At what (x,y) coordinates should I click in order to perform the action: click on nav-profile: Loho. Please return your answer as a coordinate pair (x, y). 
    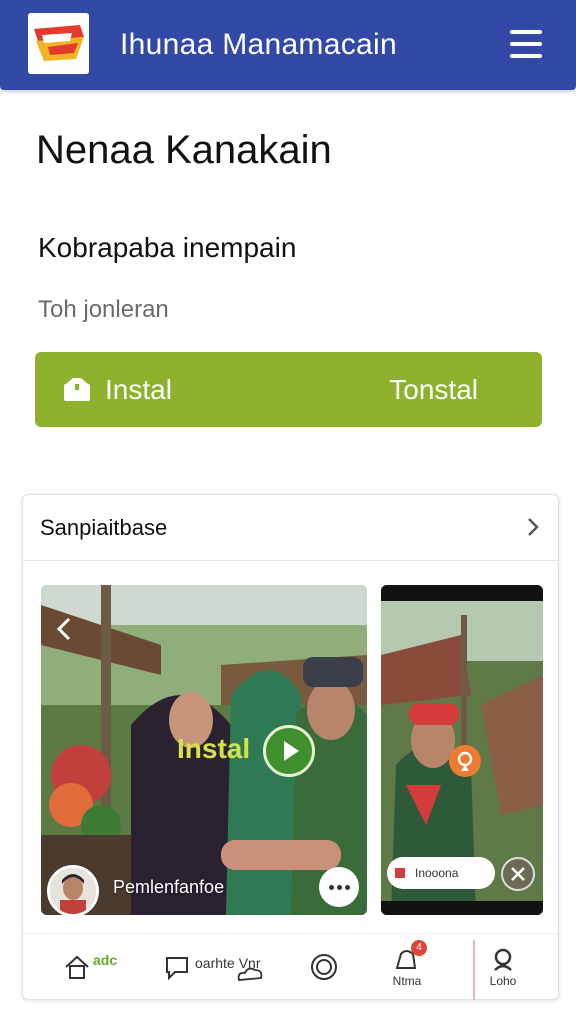
    Looking at the image, I should click on (503, 967).